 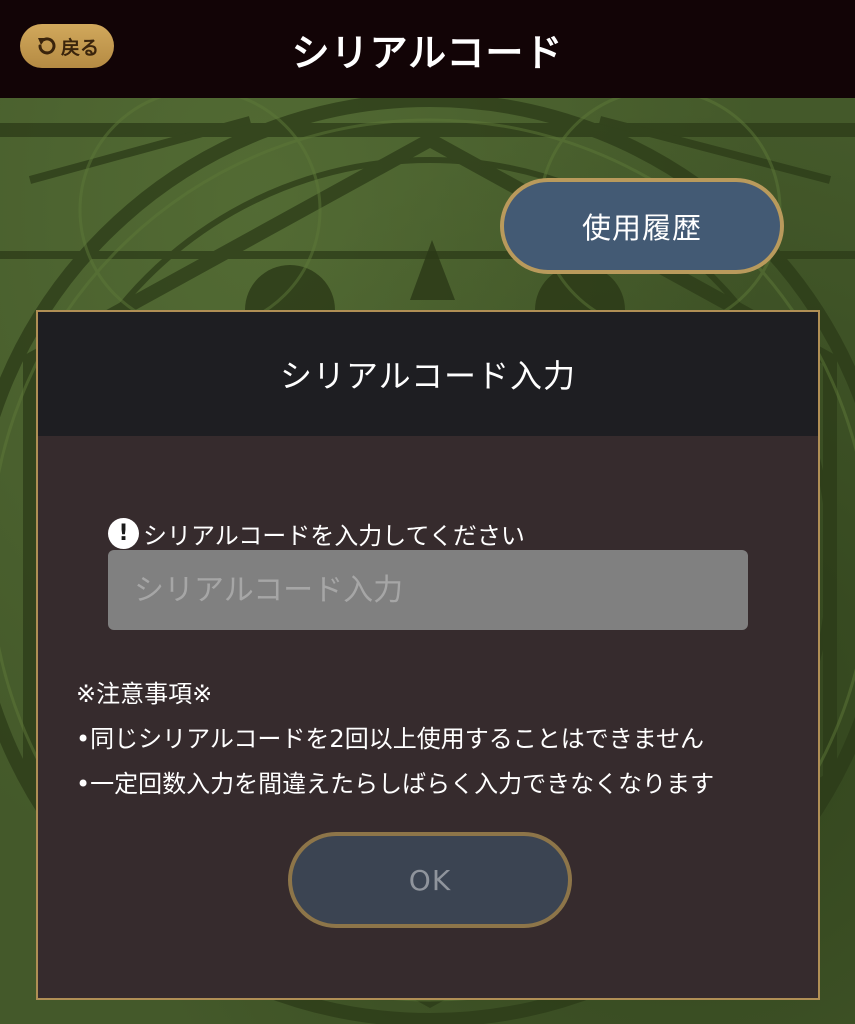 I want to click on notes-heading: ※注意事項※, so click(x=144, y=694).